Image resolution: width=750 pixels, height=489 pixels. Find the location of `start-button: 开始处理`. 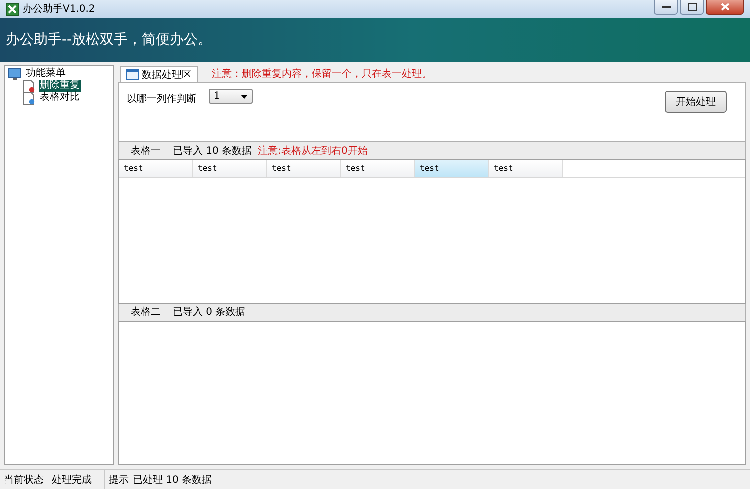

start-button: 开始处理 is located at coordinates (696, 102).